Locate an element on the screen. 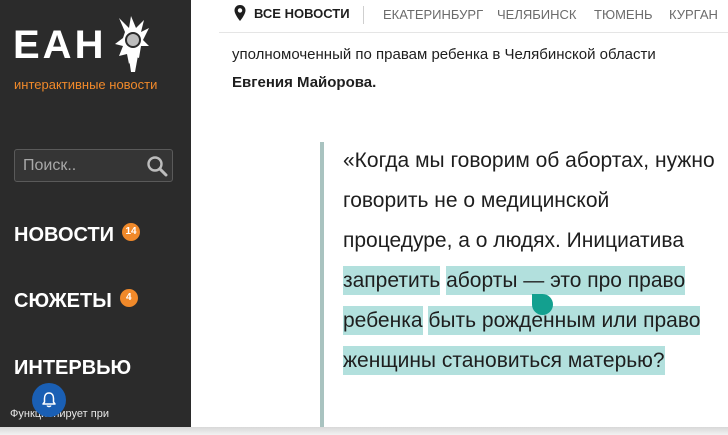 The width and height of the screenshot is (728, 435). selected-text: запретить is located at coordinates (392, 280).